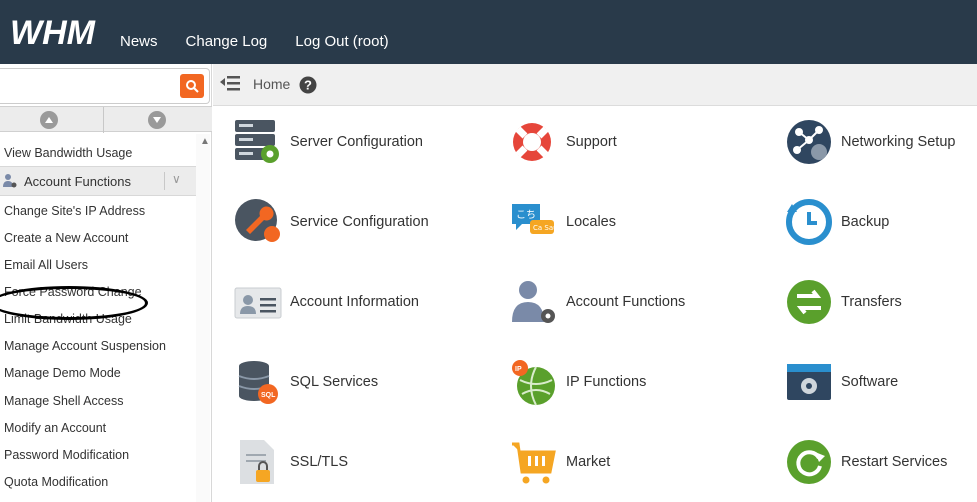 This screenshot has width=977, height=502. Describe the element at coordinates (64, 401) in the screenshot. I see `sidebar-item-shell-access: Manage Shell Access` at that location.